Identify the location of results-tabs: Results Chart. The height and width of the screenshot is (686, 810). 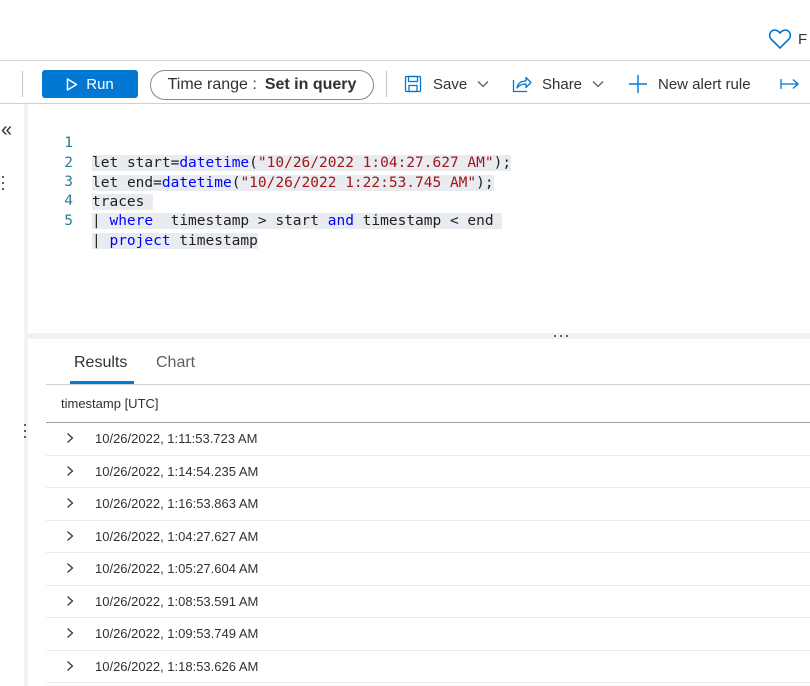
(428, 362).